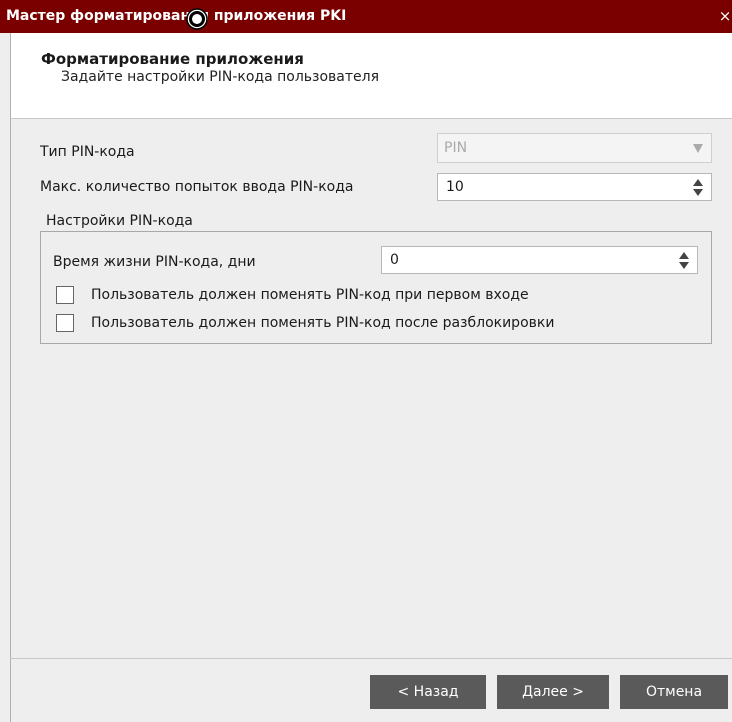 This screenshot has width=732, height=722. What do you see at coordinates (394, 260) in the screenshot?
I see `lifetime-value: 0` at bounding box center [394, 260].